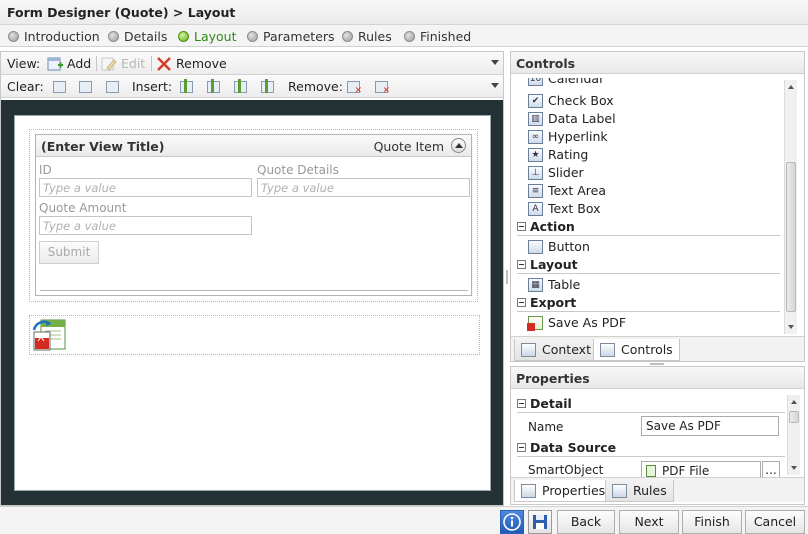 Image resolution: width=808 pixels, height=534 pixels. Describe the element at coordinates (145, 225) in the screenshot. I see `quote-amount-input: Type a value` at that location.